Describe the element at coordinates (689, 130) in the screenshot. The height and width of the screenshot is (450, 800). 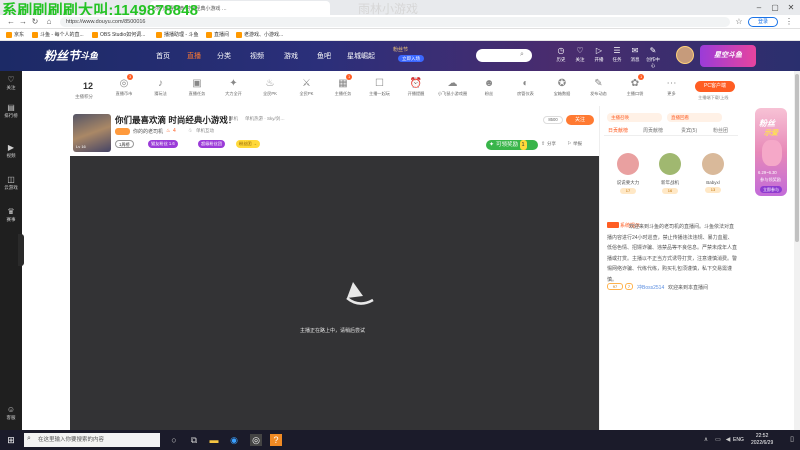
I see `tab-vip: 贵宾(5)` at that location.